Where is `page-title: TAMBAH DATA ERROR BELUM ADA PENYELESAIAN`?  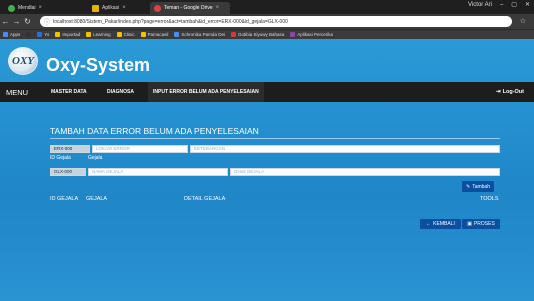 page-title: TAMBAH DATA ERROR BELUM ADA PENYELESAIAN is located at coordinates (154, 131).